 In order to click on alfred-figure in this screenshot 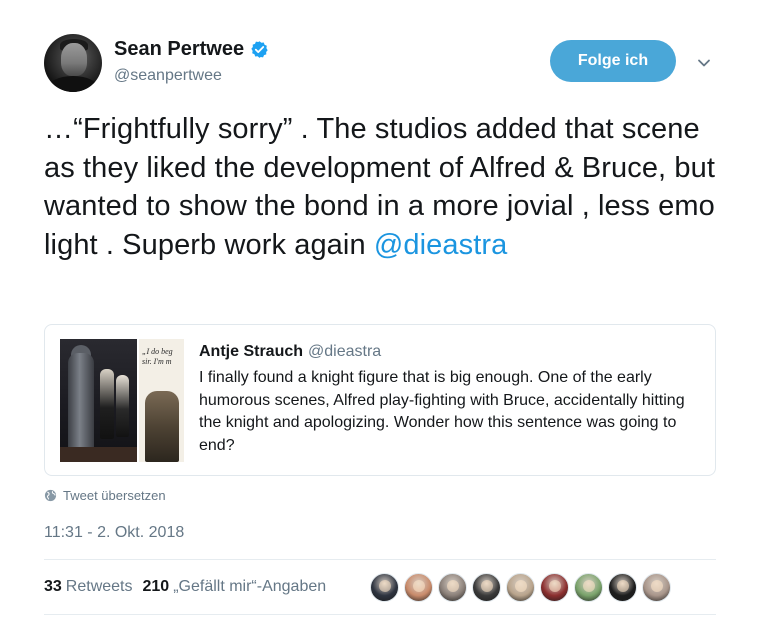, I will do `click(107, 404)`.